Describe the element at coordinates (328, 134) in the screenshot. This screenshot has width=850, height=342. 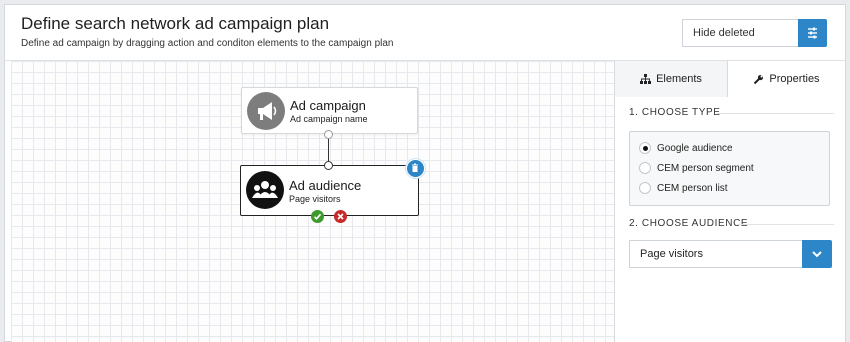
I see `output-port` at that location.